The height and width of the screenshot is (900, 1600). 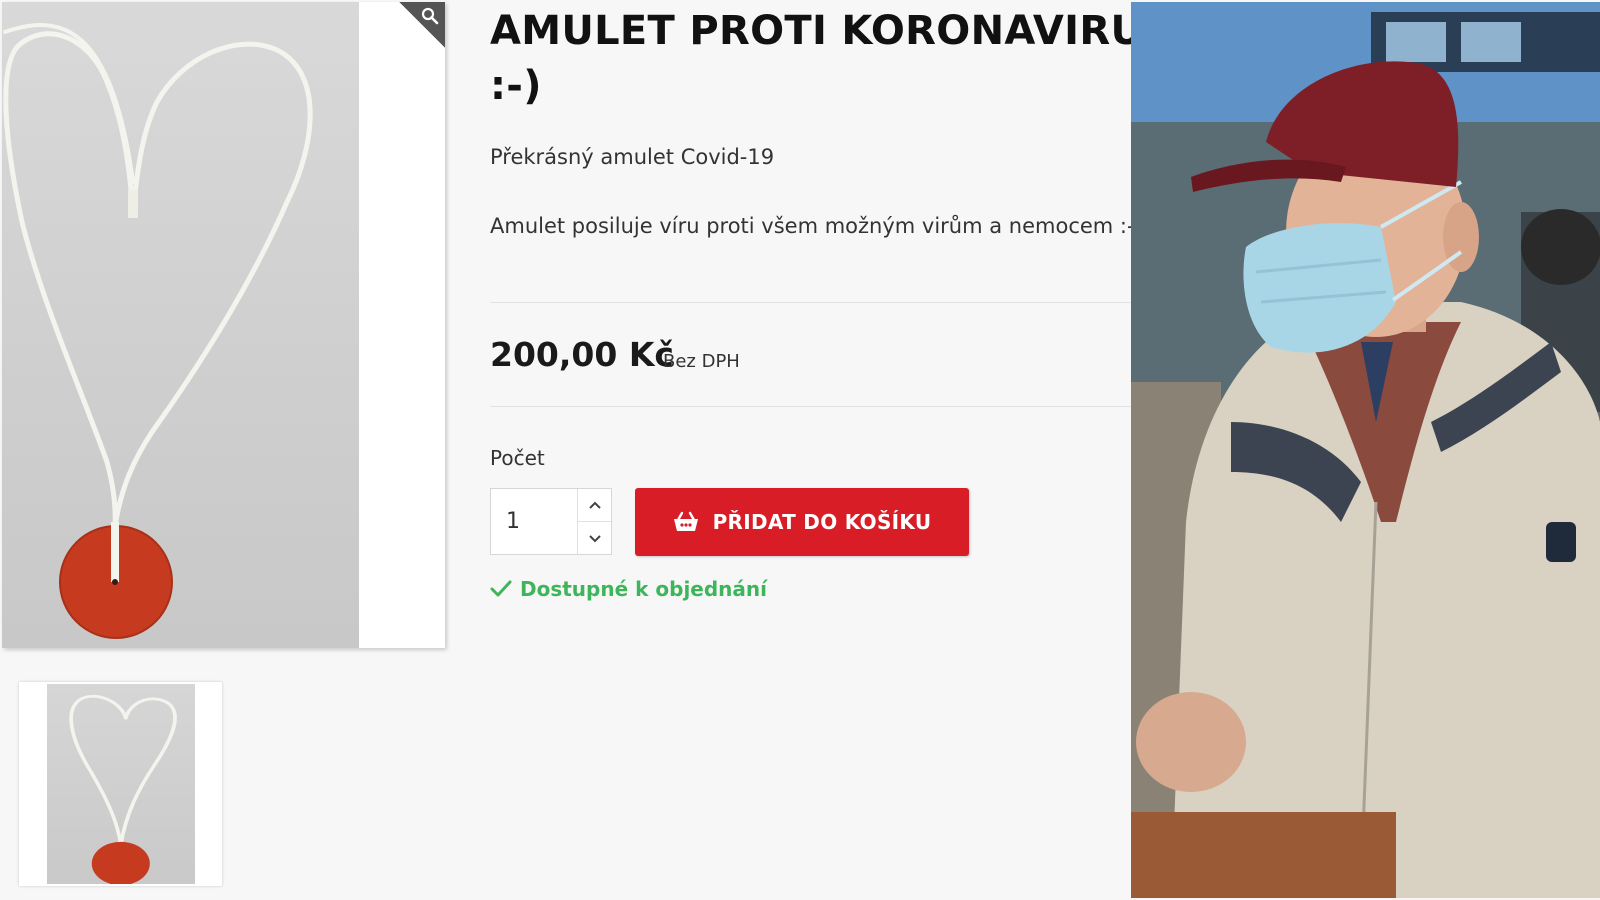 I want to click on quantity-input, so click(x=534, y=521).